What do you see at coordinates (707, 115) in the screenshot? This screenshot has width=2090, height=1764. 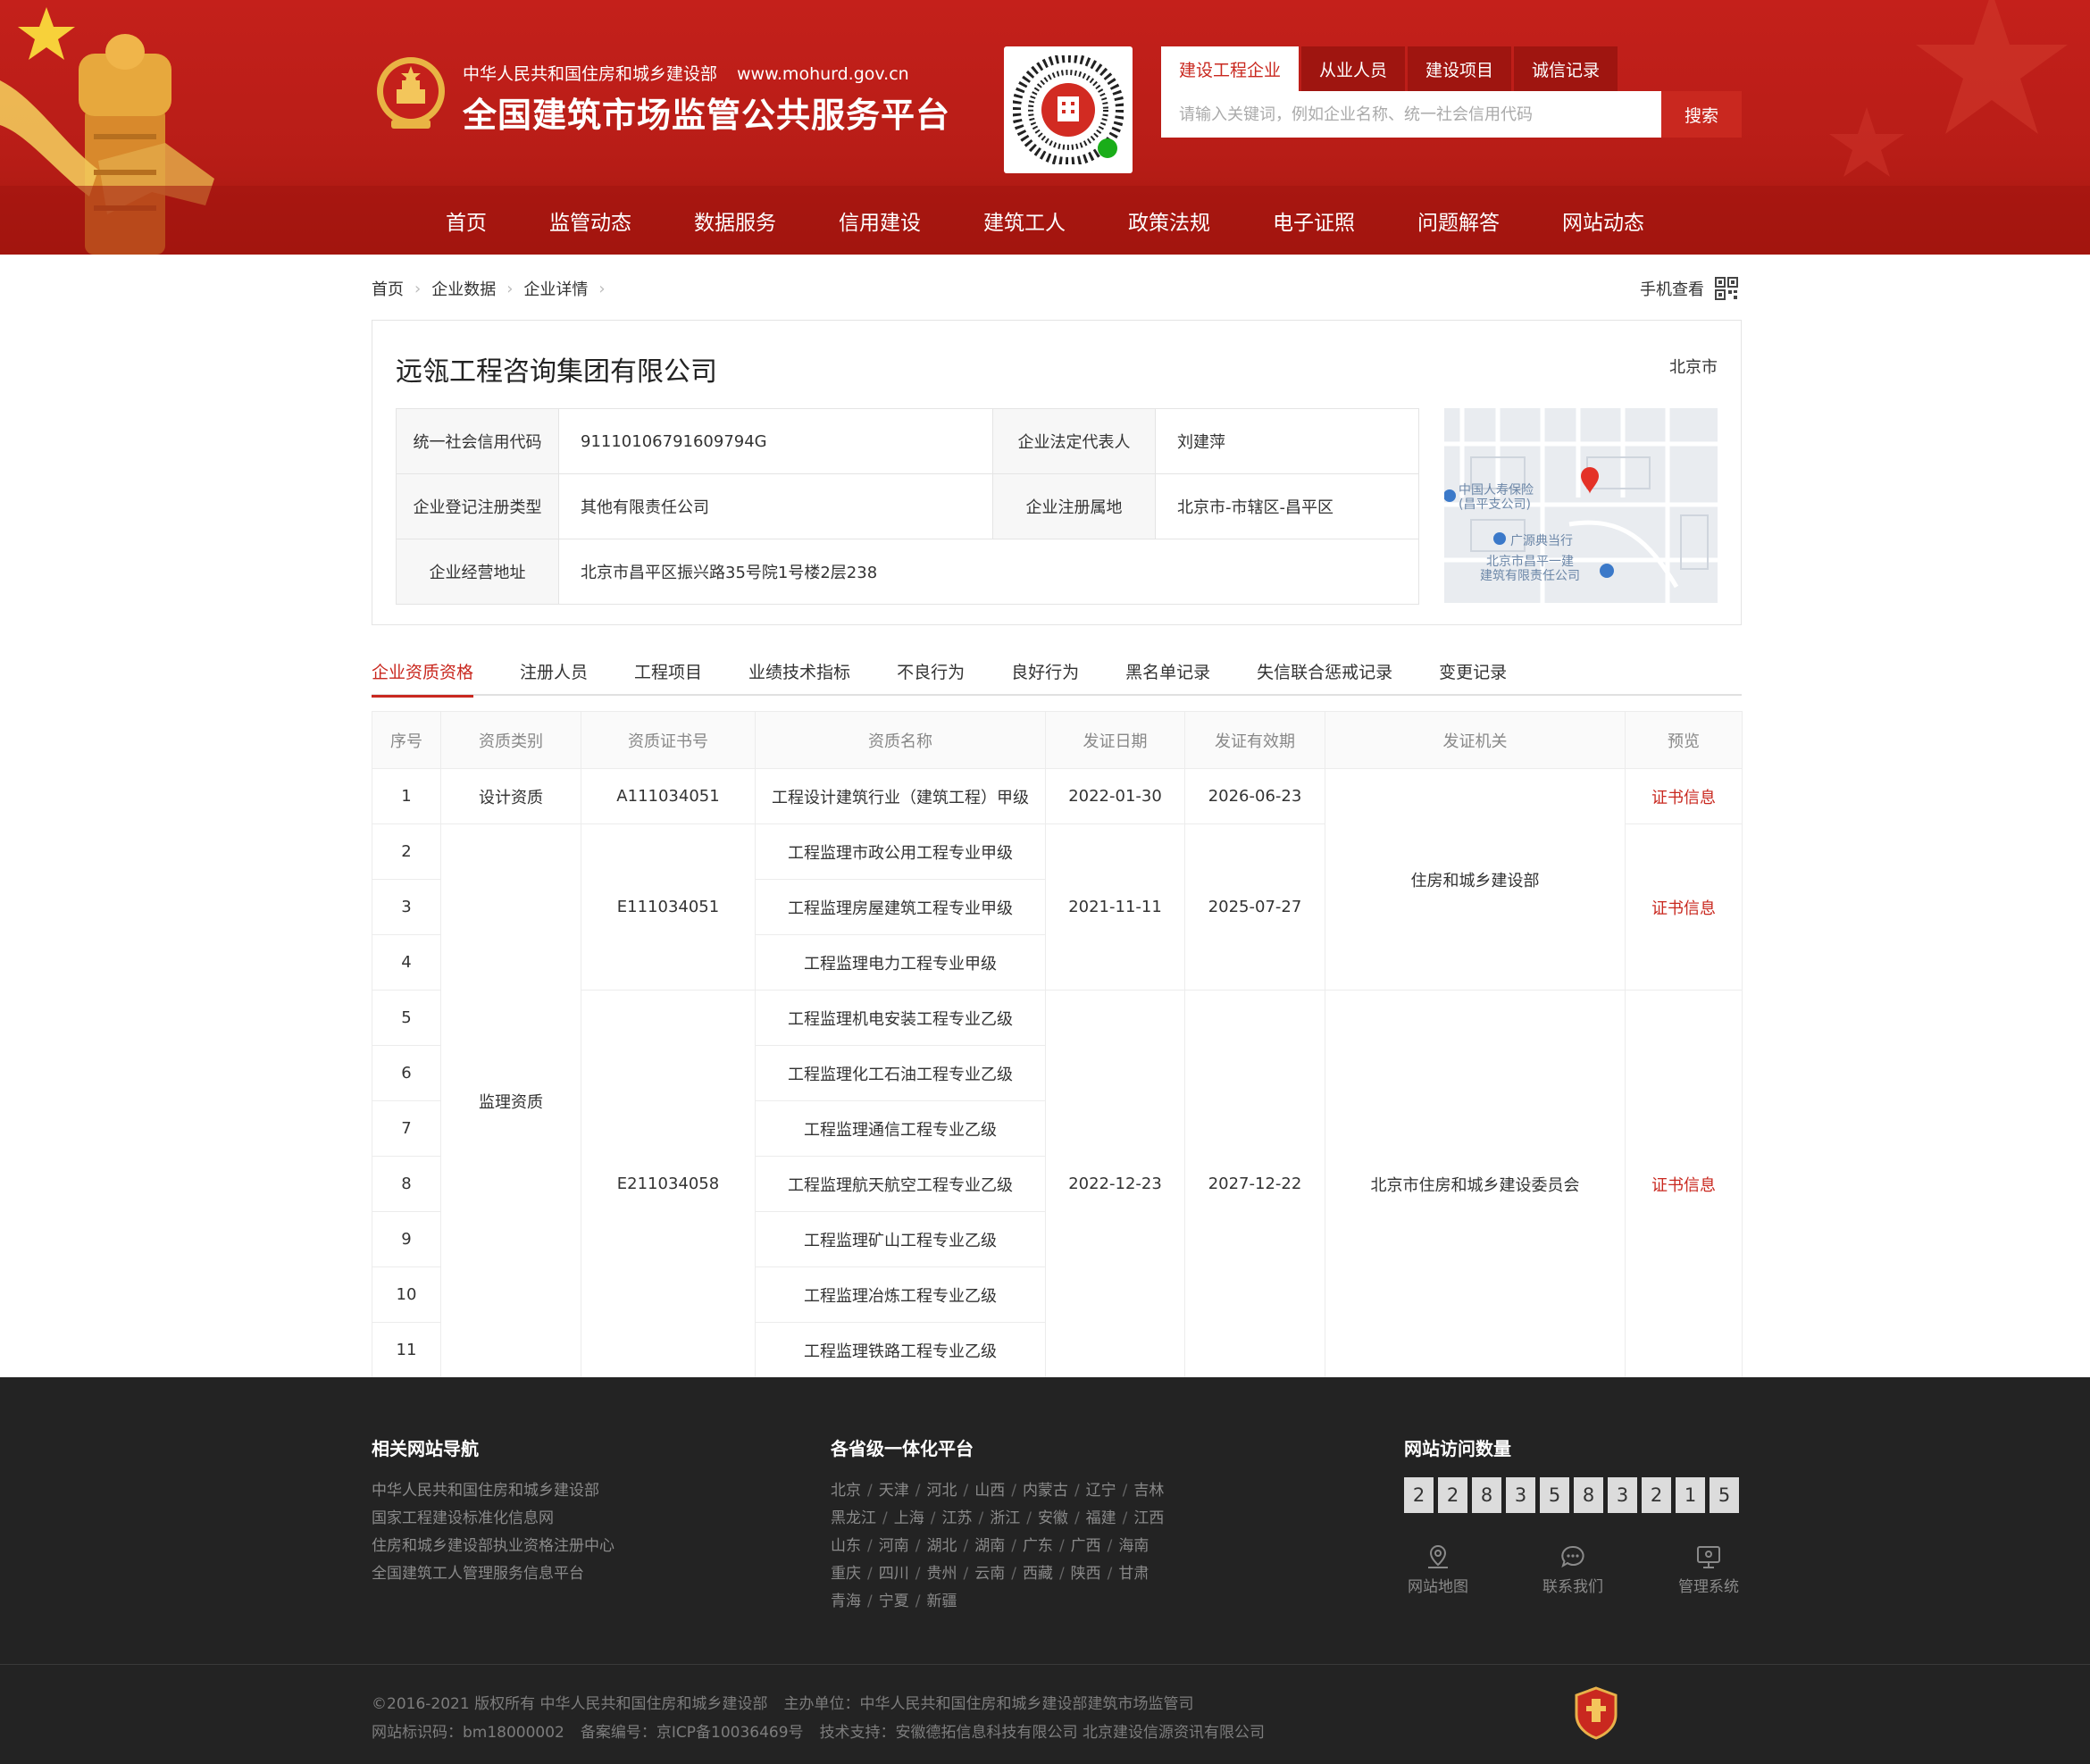 I see `site-title: 全国建筑市场监管公共服务平台` at bounding box center [707, 115].